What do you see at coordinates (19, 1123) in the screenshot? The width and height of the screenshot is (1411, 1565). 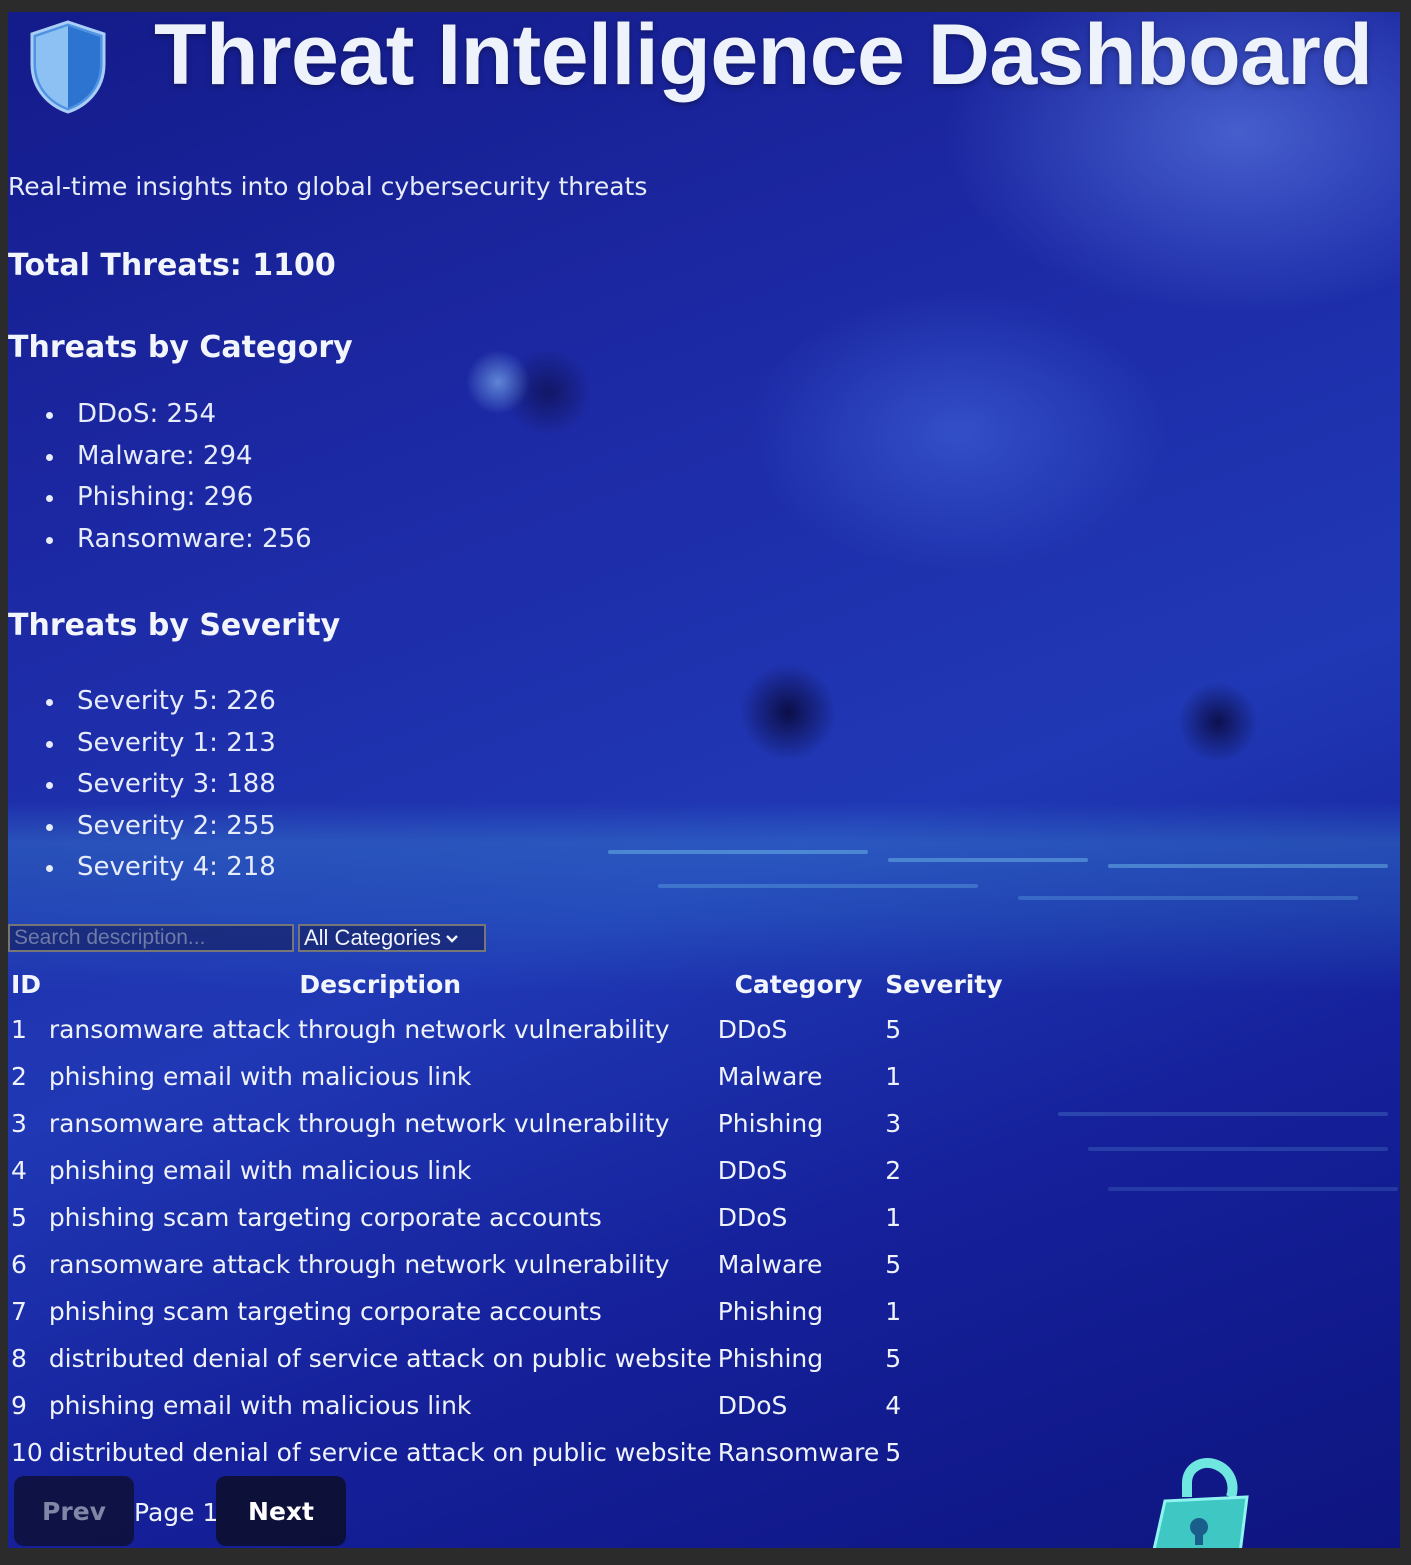 I see `cell-id: 3` at bounding box center [19, 1123].